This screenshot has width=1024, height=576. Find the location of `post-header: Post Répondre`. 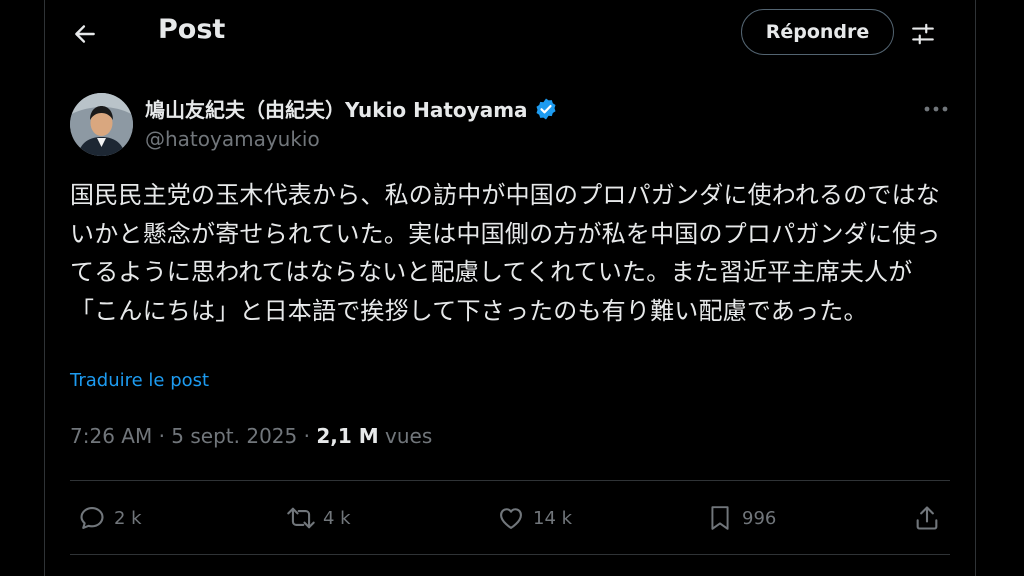

post-header: Post Répondre is located at coordinates (510, 33).